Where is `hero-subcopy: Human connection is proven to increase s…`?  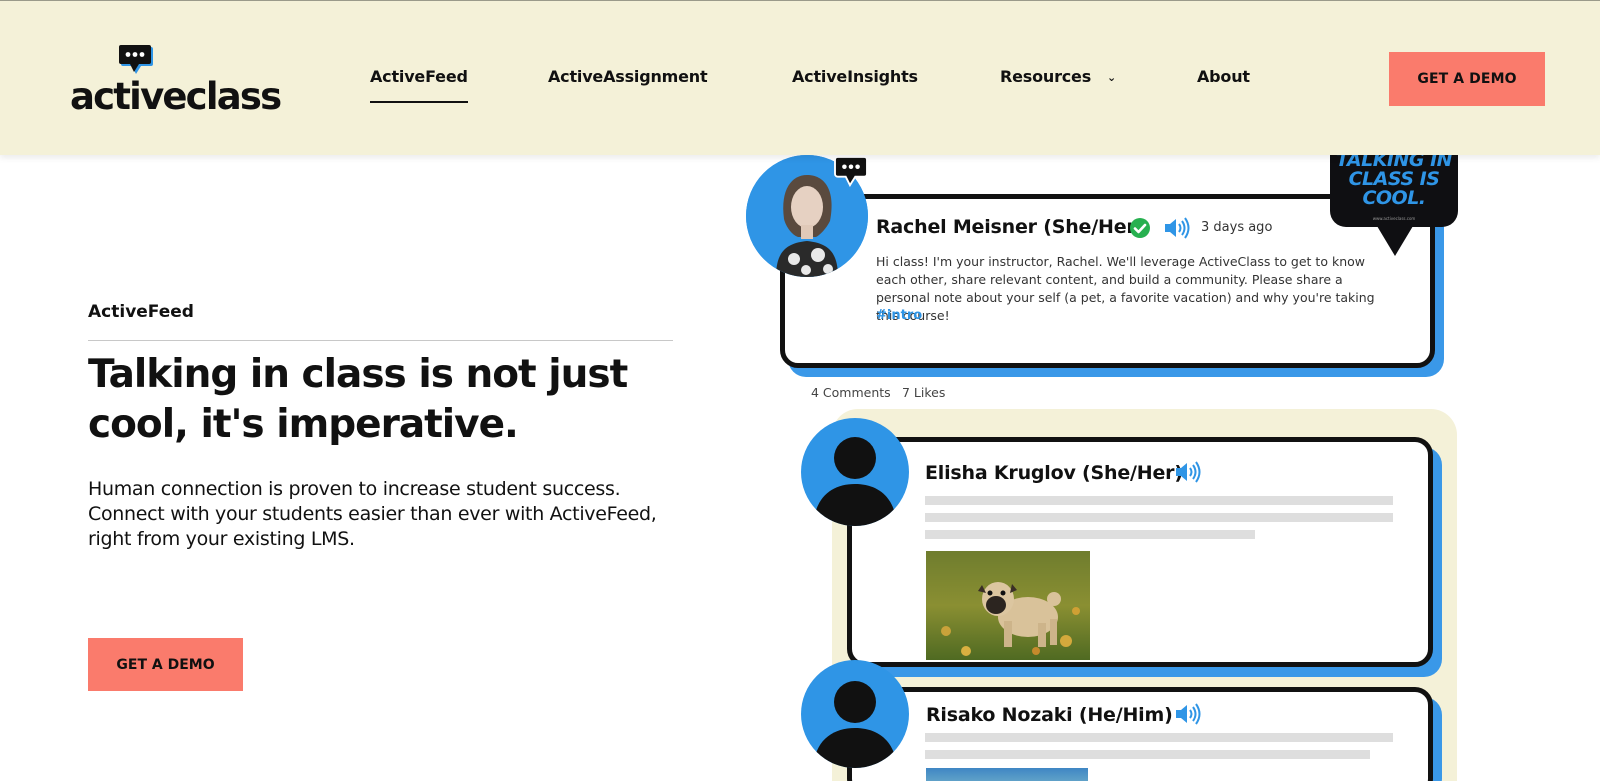
hero-subcopy: Human connection is proven to increase s… is located at coordinates (372, 514).